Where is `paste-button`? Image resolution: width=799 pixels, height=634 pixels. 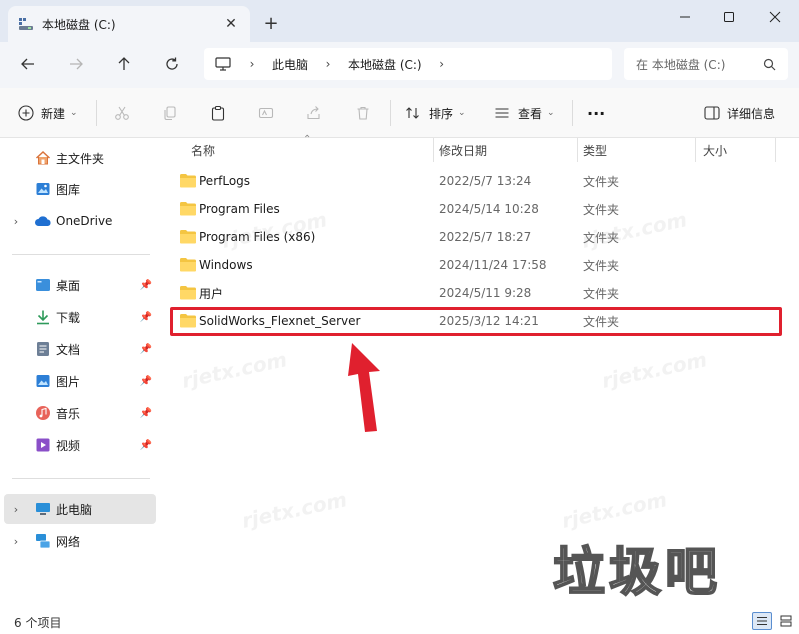 paste-button is located at coordinates (218, 113).